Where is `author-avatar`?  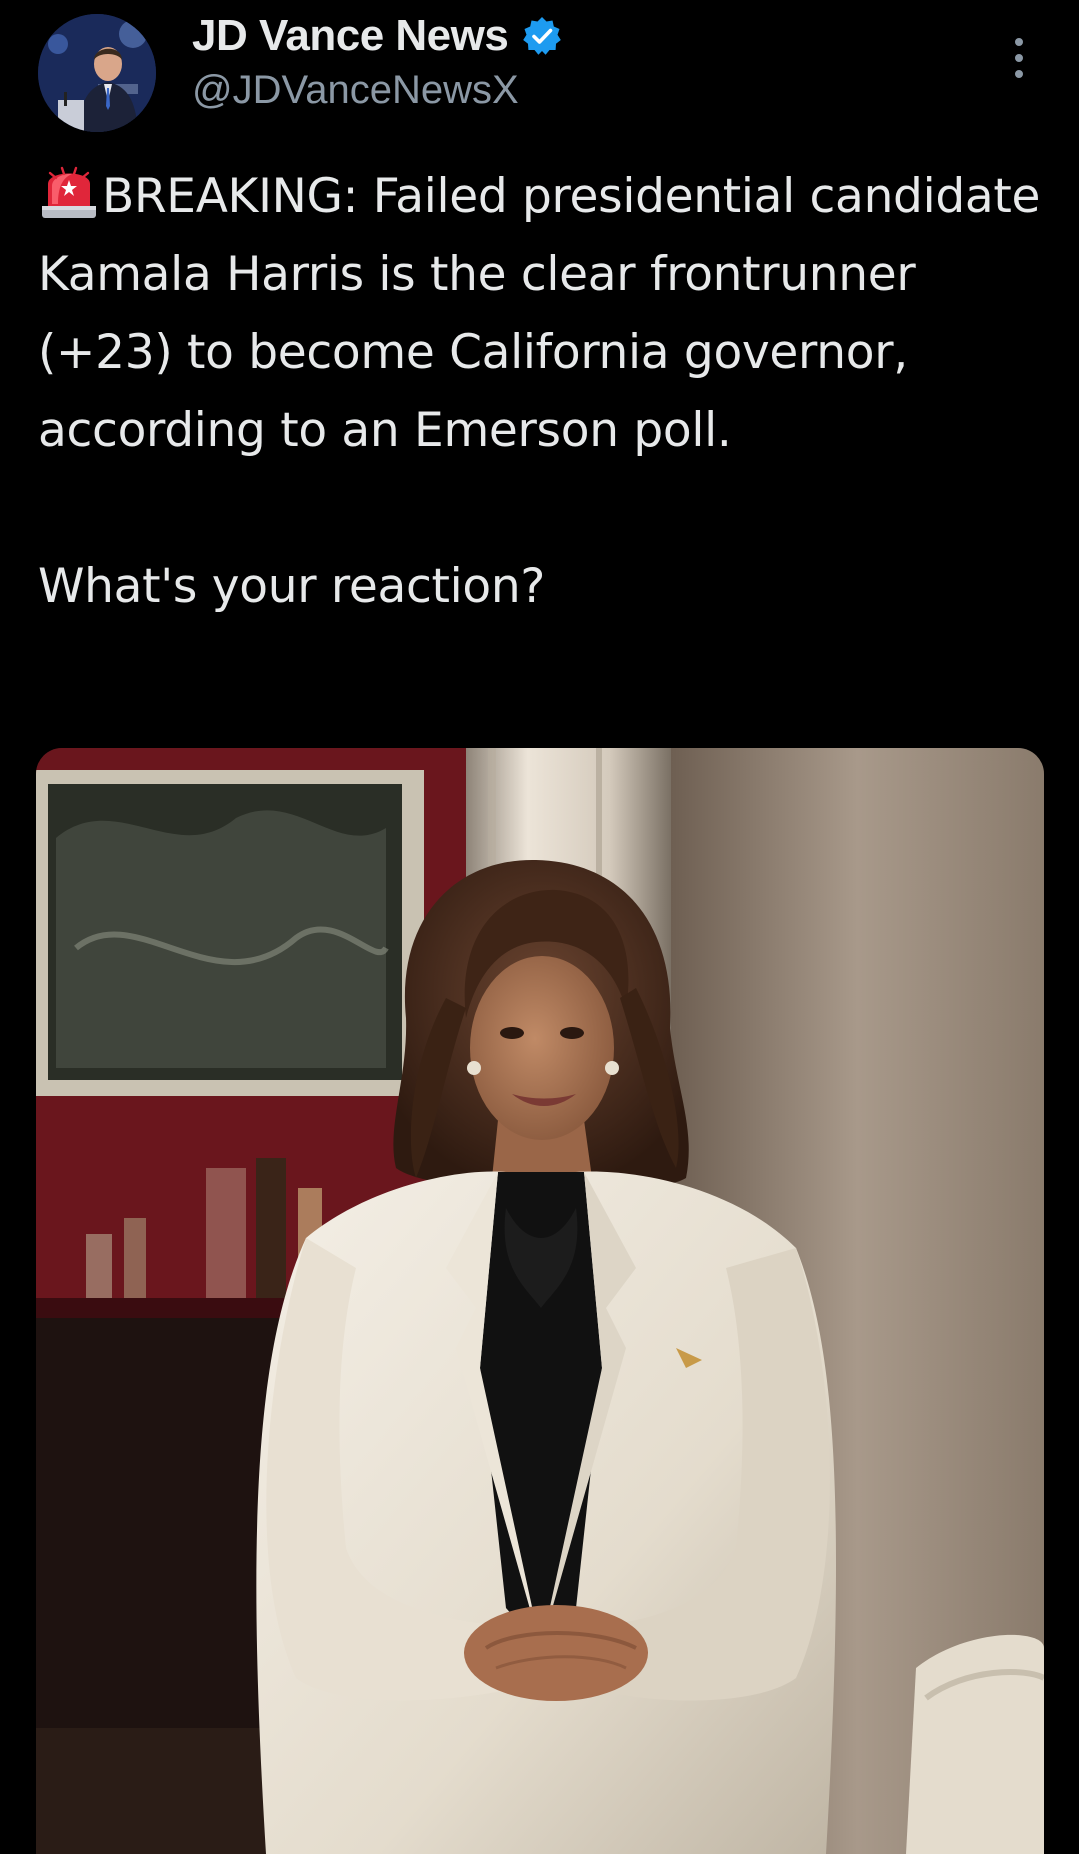 author-avatar is located at coordinates (97, 73).